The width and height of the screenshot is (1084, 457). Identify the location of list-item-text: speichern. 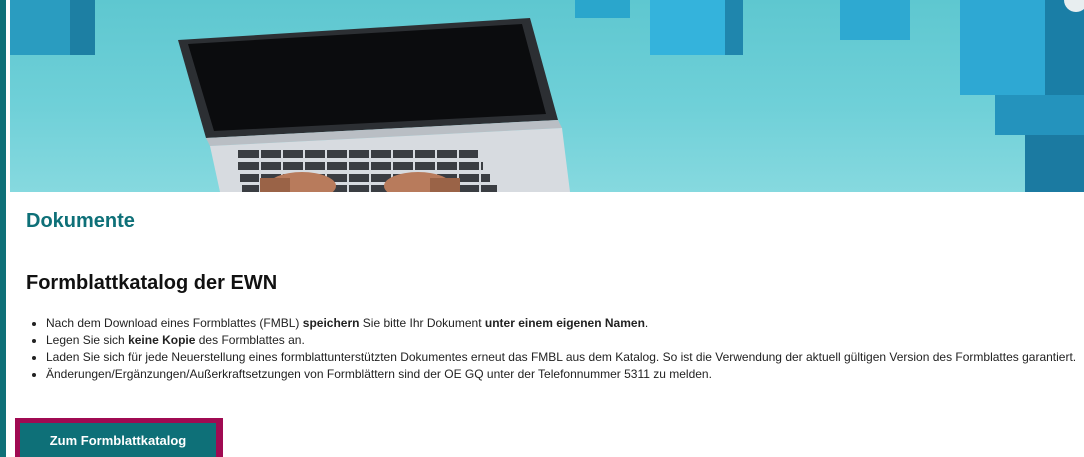
(331, 323).